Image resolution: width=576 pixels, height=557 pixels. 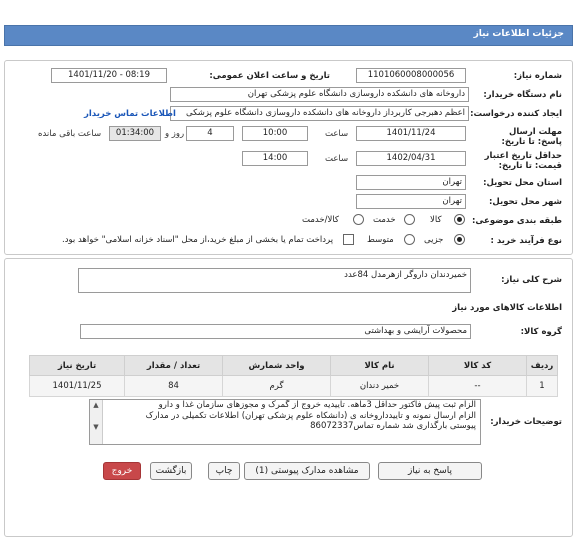 I want to click on days-field: 4, so click(x=210, y=133).